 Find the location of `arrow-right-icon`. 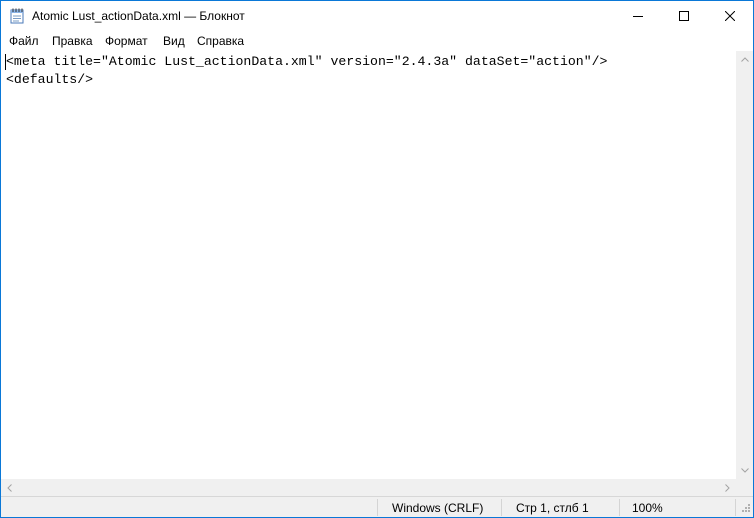

arrow-right-icon is located at coordinates (727, 487).